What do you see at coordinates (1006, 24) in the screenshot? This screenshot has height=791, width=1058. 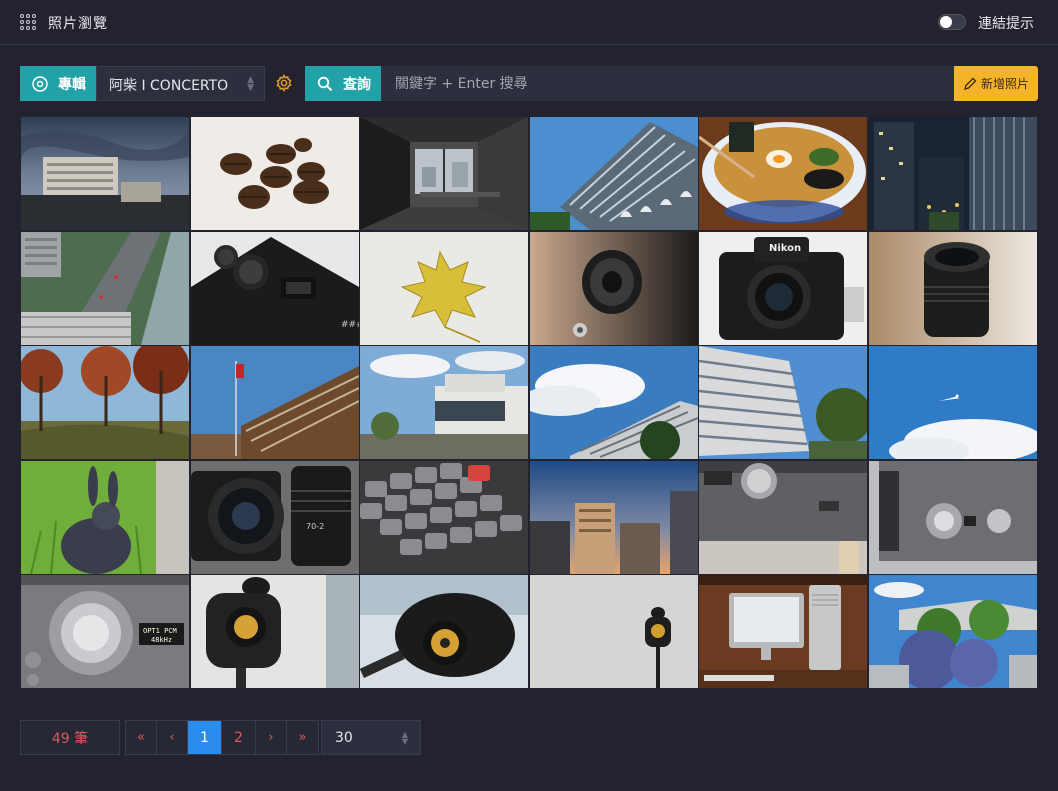 I see `link-hint-label: 連結提示` at bounding box center [1006, 24].